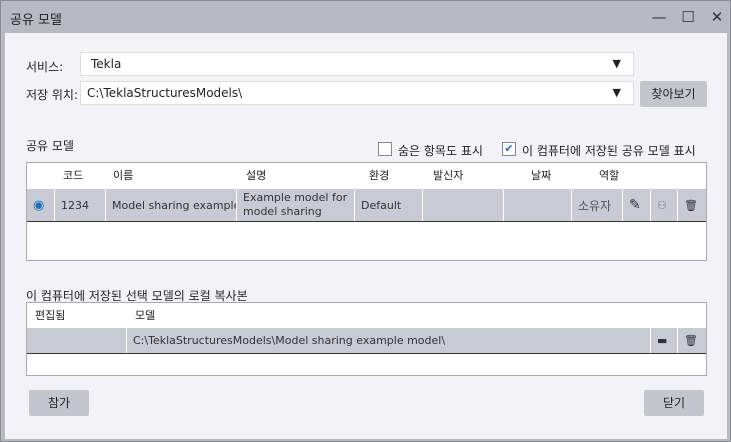 The height and width of the screenshot is (442, 731). What do you see at coordinates (637, 205) in the screenshot?
I see `edit-pencil-icon: ✎` at bounding box center [637, 205].